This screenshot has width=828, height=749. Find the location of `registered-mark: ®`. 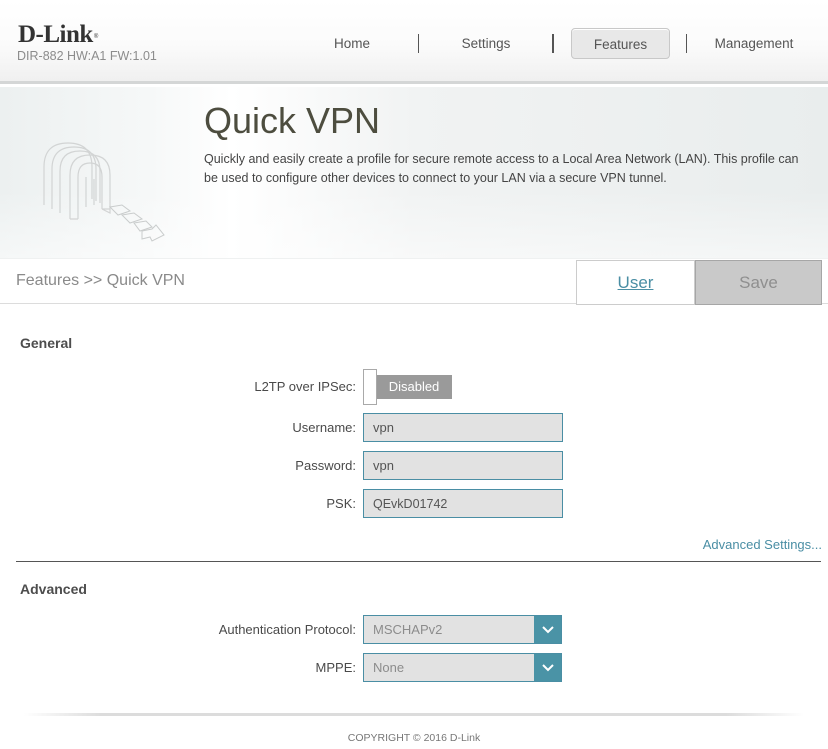

registered-mark: ® is located at coordinates (95, 37).